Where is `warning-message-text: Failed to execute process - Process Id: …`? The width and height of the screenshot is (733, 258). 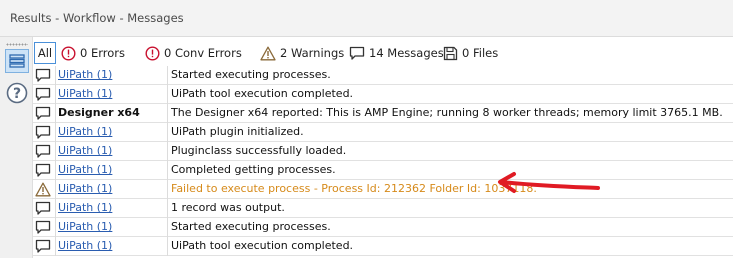
warning-message-text: Failed to execute process - Process Id: … is located at coordinates (354, 188).